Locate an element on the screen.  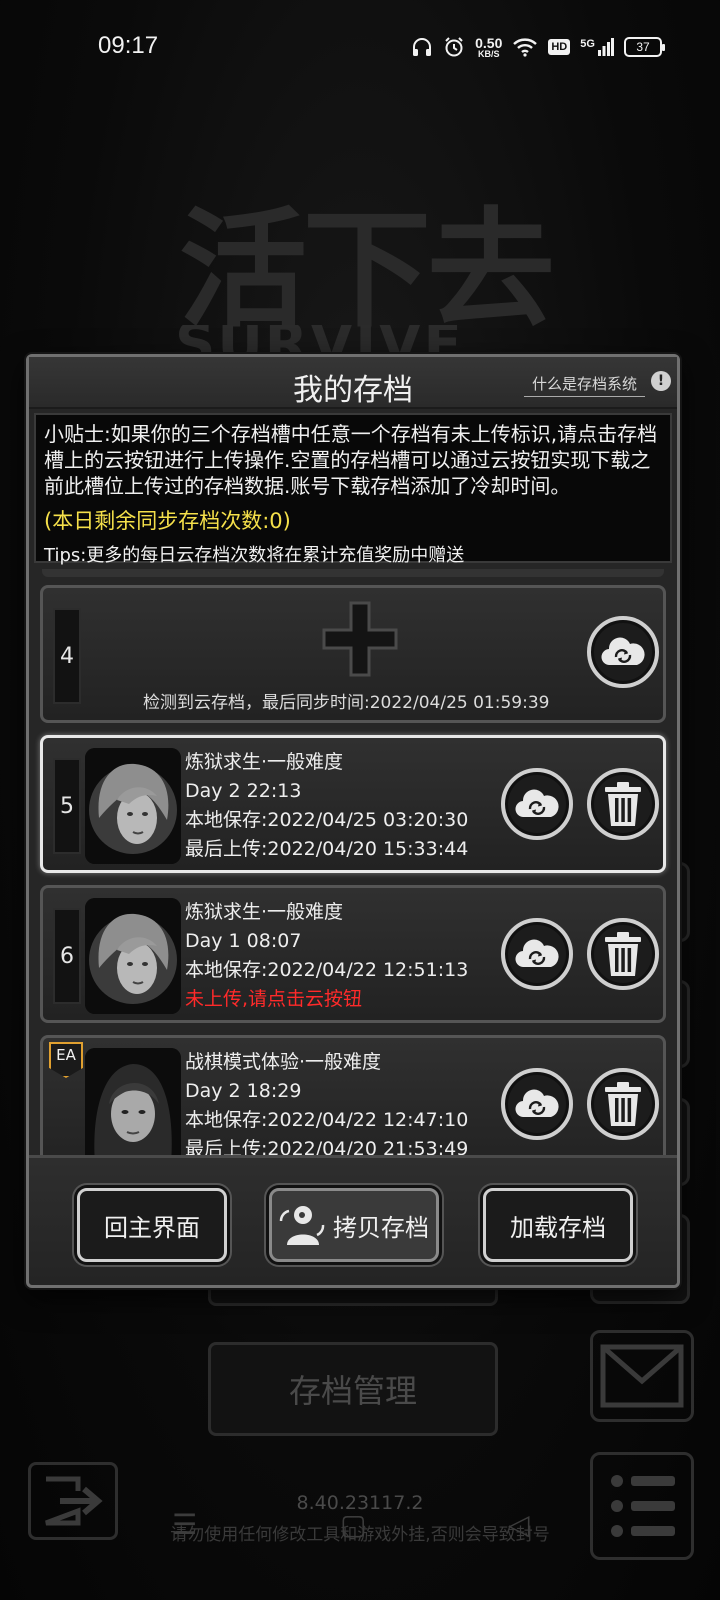
signal-icon: 5G is located at coordinates (597, 47).